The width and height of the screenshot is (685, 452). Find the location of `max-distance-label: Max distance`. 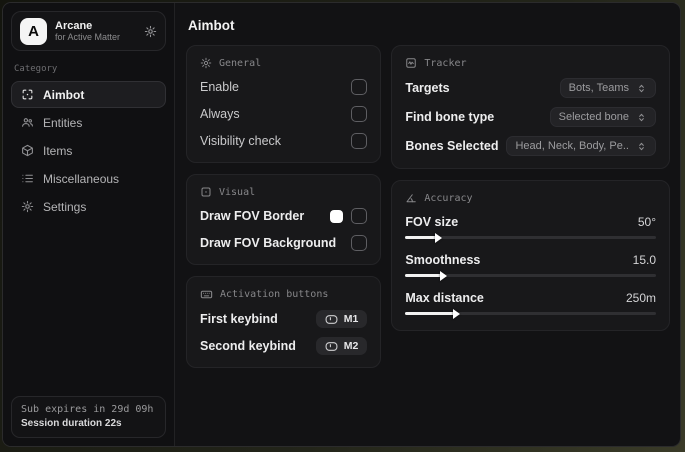

max-distance-label: Max distance is located at coordinates (444, 298).